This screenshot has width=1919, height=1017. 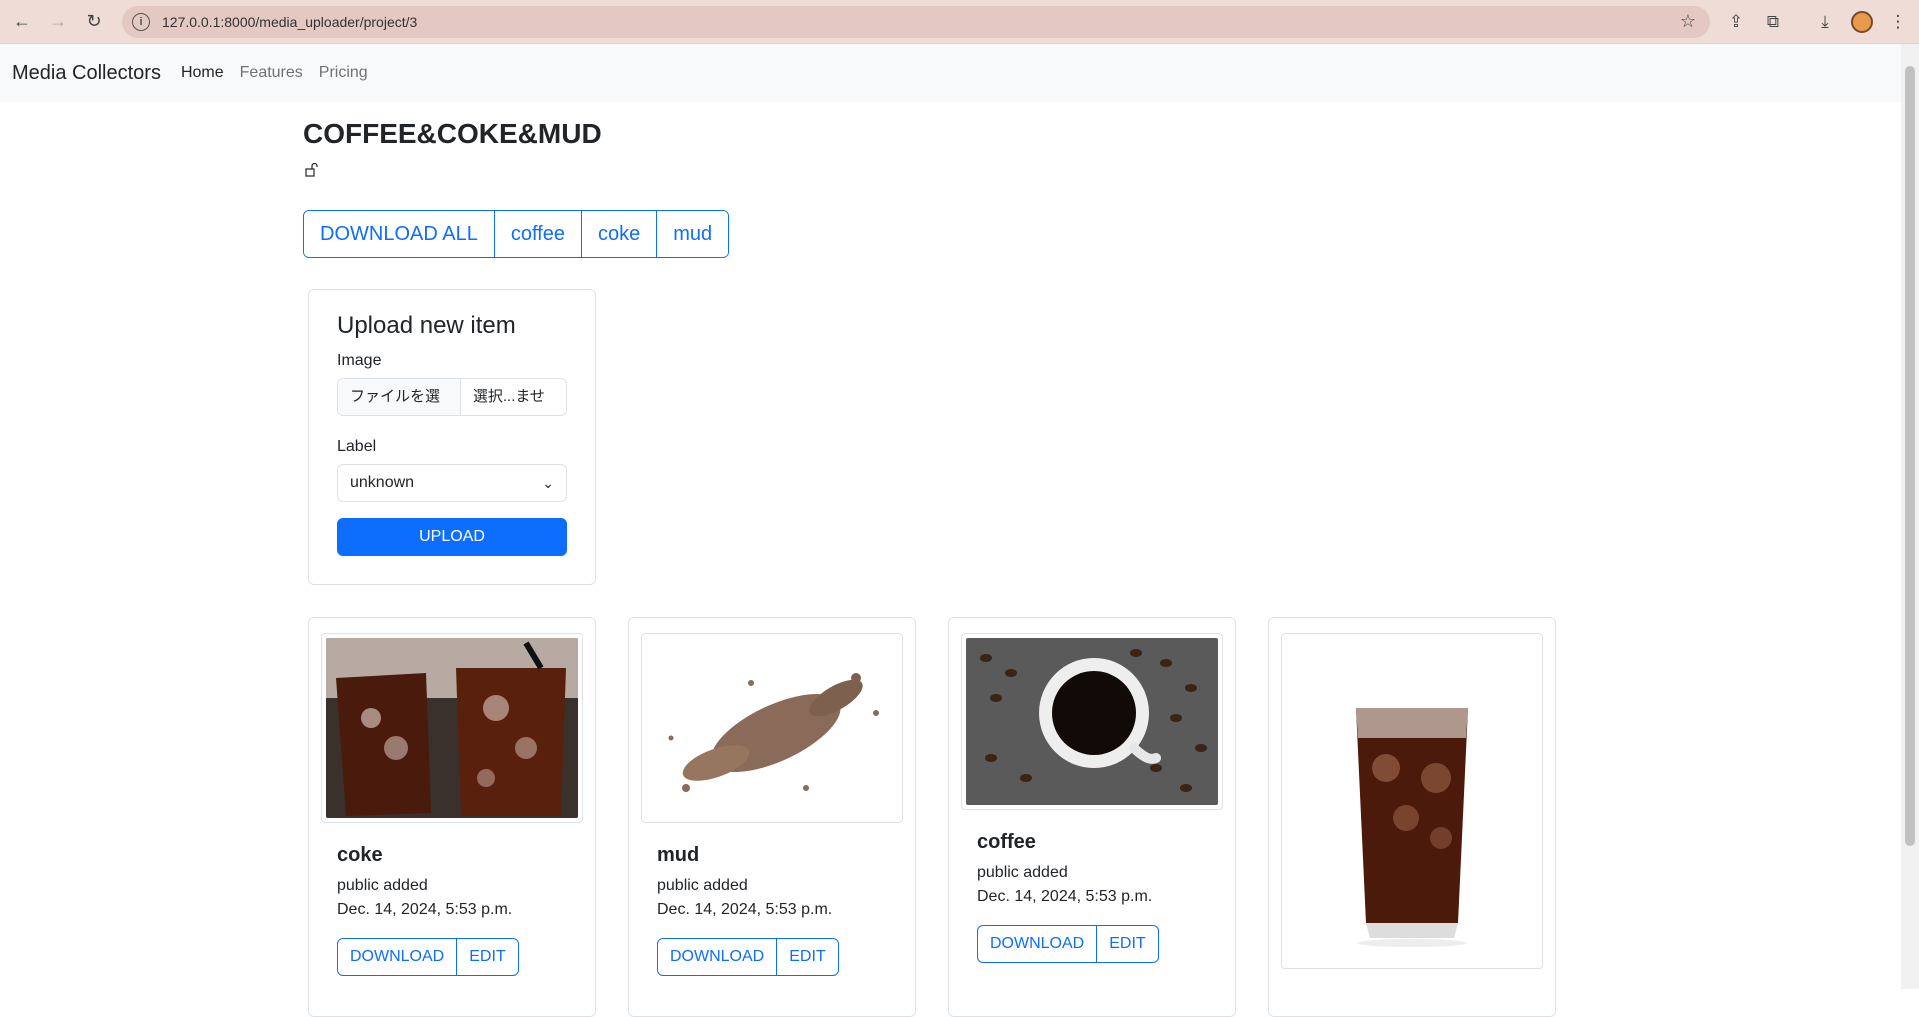 What do you see at coordinates (357, 446) in the screenshot?
I see `label-label: Label` at bounding box center [357, 446].